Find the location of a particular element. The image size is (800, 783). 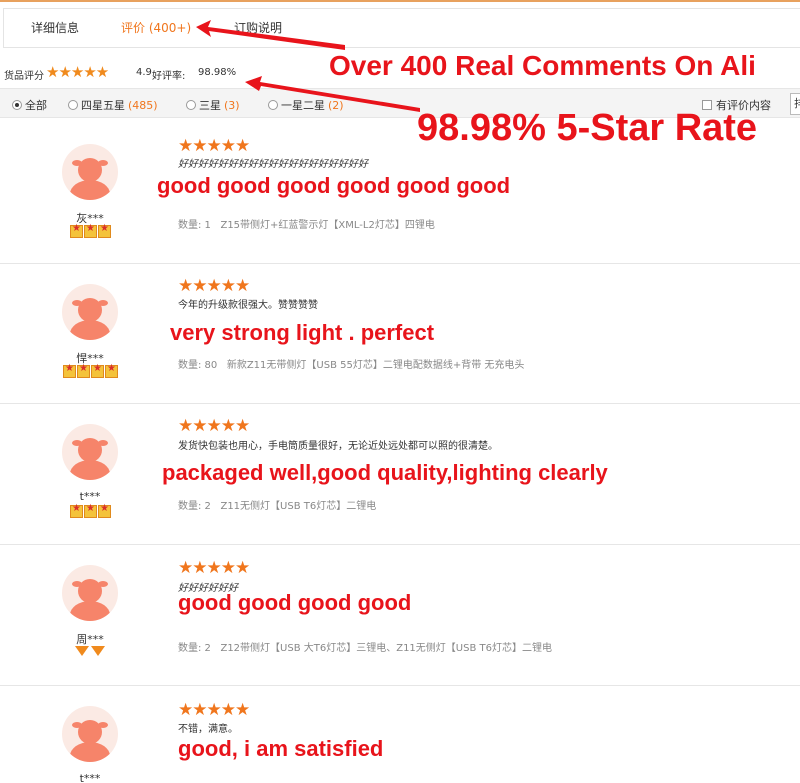

review-spec: Z12带侧灯【USB 大T6灯芯】三锂电、Z11无侧灯【USB T6灯芯】二锂电 is located at coordinates (386, 648).